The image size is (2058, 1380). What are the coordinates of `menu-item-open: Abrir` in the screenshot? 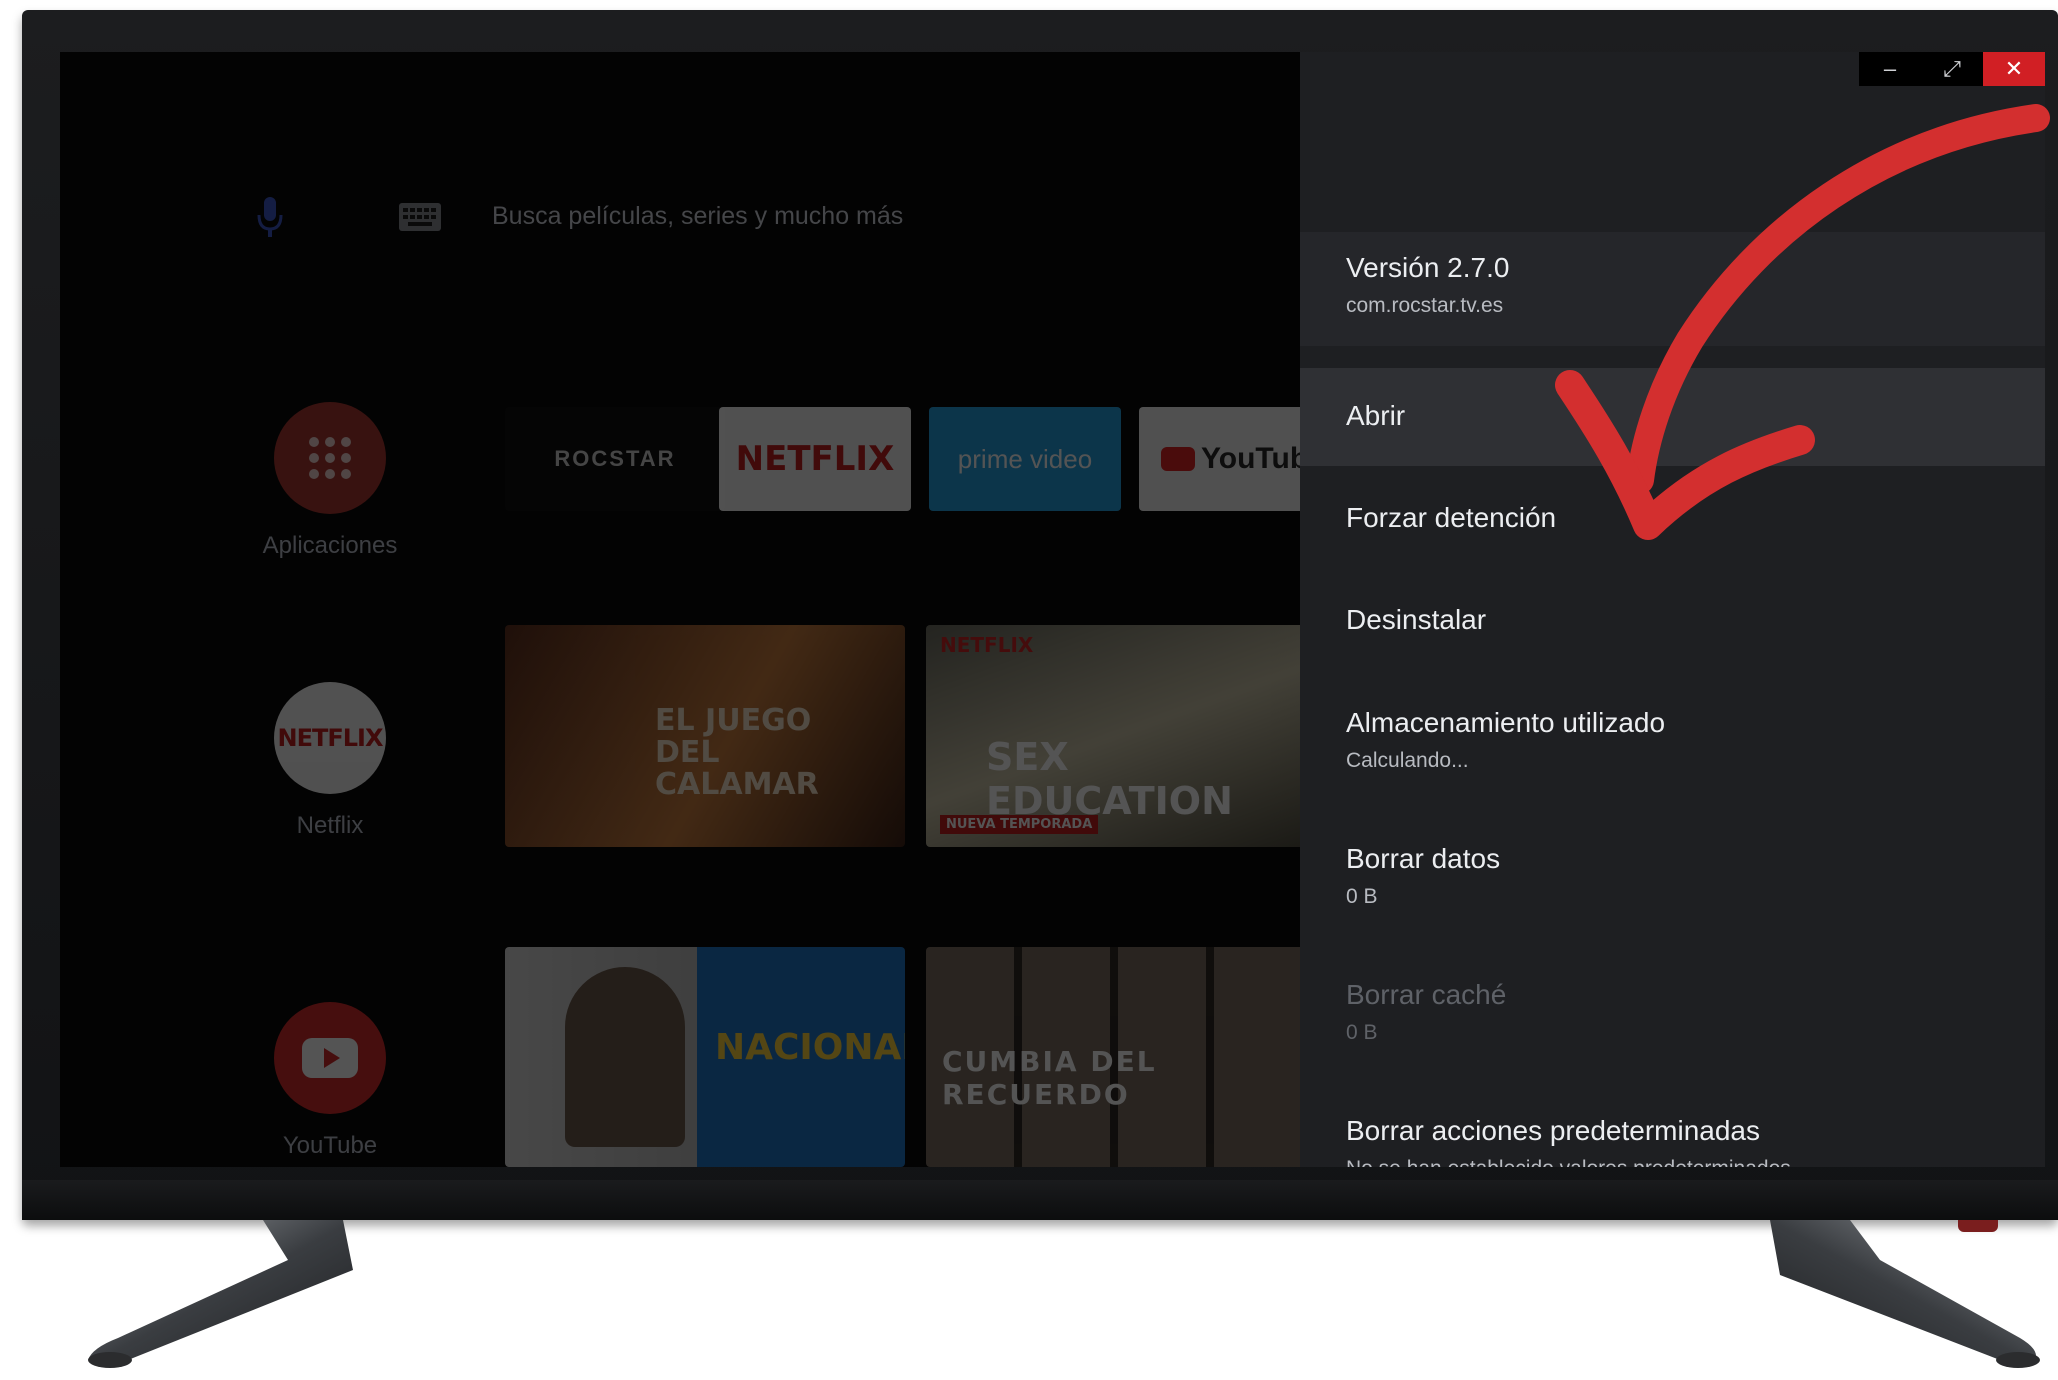 It's located at (1672, 417).